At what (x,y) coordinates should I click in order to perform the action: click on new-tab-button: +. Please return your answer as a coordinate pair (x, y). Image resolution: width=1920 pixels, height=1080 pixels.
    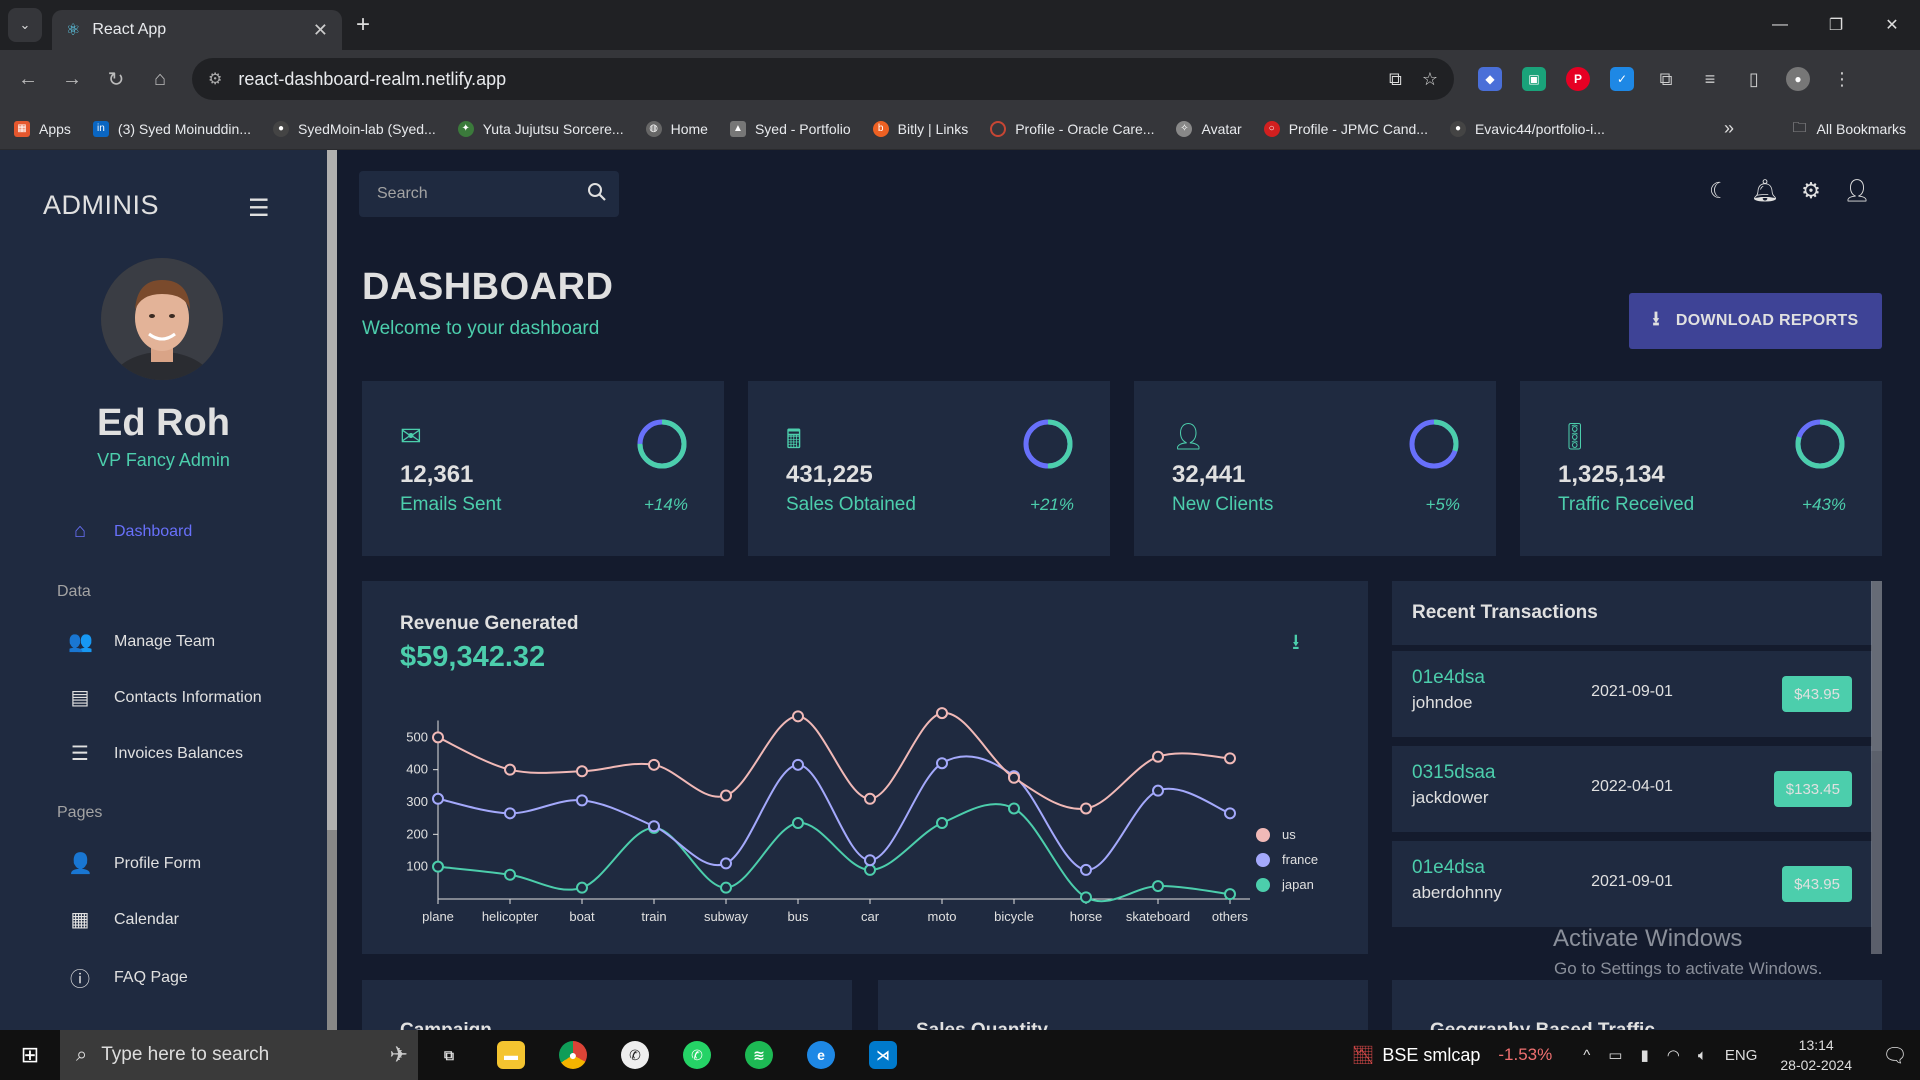
    Looking at the image, I should click on (363, 25).